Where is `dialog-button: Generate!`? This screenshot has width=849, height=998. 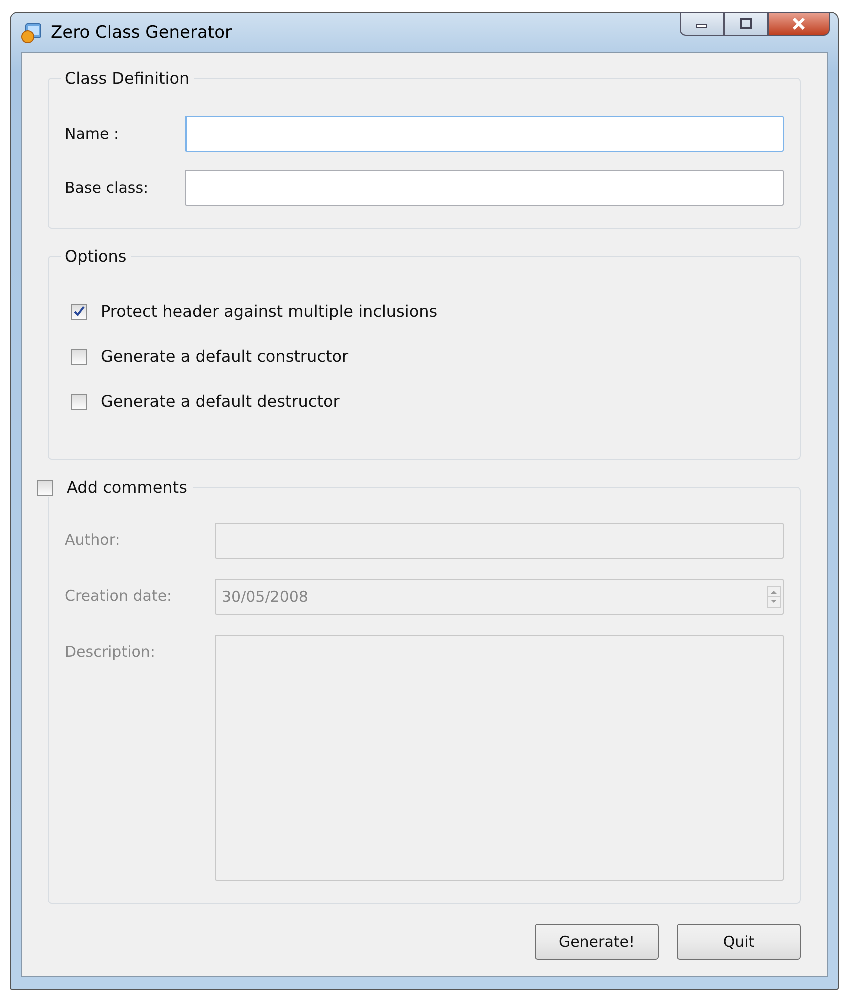
dialog-button: Generate! is located at coordinates (597, 942).